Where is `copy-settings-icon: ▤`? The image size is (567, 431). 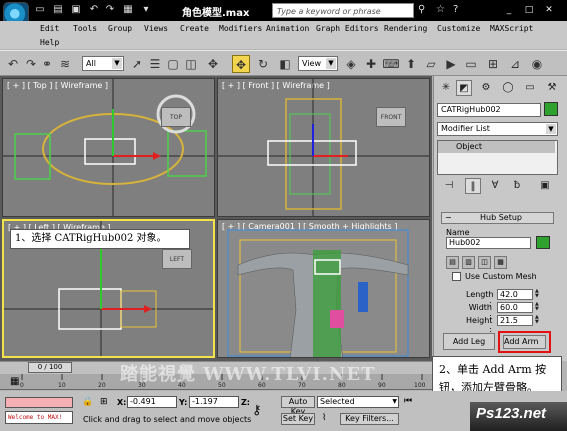
copy-settings-icon: ▤ is located at coordinates (452, 262).